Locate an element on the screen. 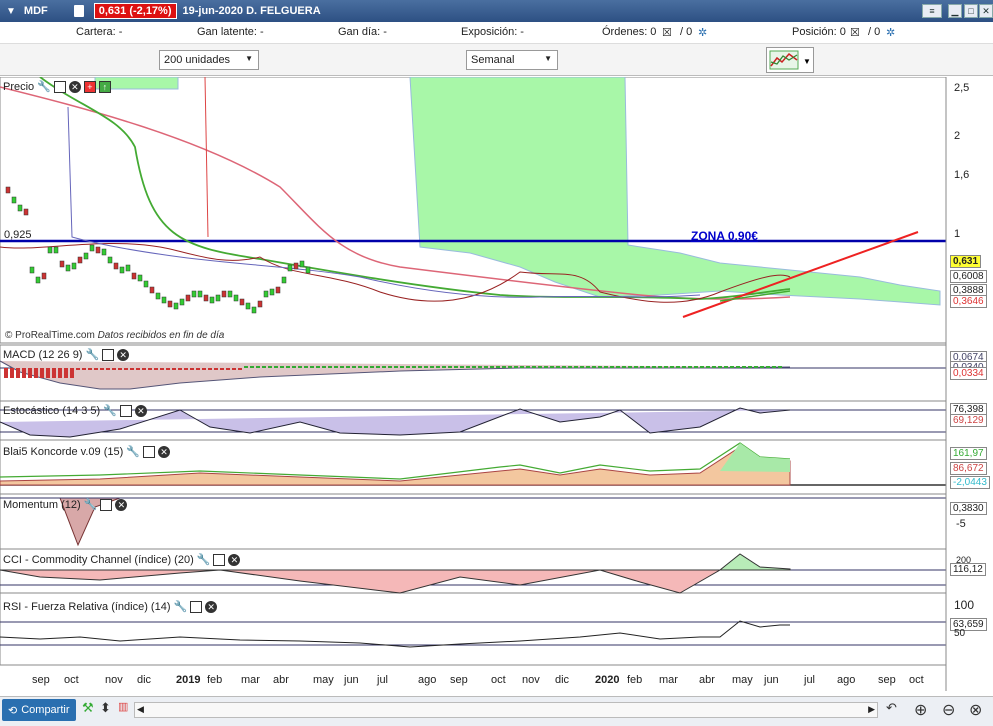 This screenshot has height=726, width=993. bottom-toolbar: ⟲ Compartir ⚒ ⬍ ▥ ◀ ▶ ↶ ⊕ ⊖ ⊗ is located at coordinates (496, 711).